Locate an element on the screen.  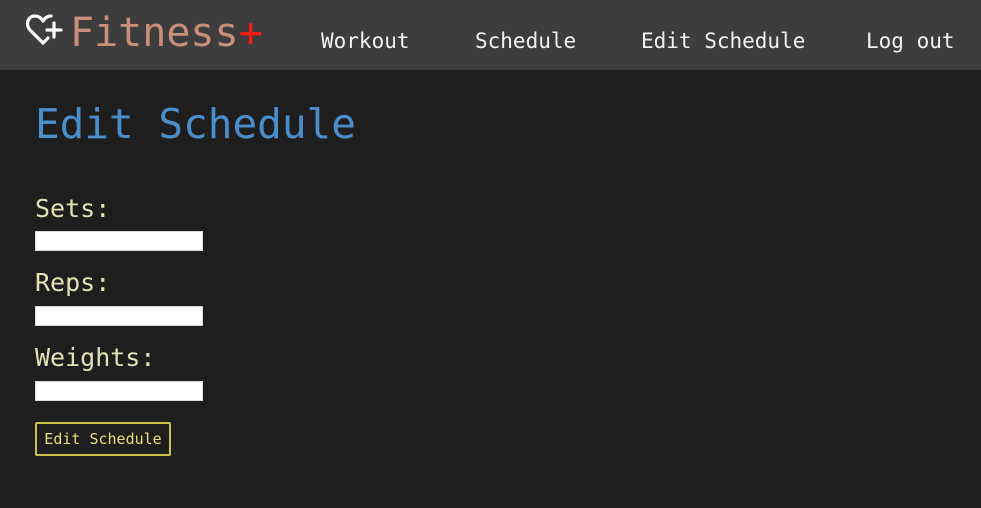
nav-workout-link: Workout is located at coordinates (365, 41).